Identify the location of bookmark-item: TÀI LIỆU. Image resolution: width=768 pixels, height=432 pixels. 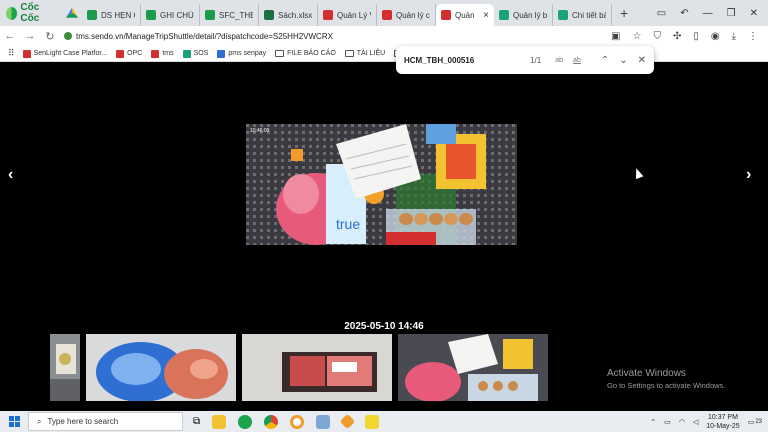
(365, 54).